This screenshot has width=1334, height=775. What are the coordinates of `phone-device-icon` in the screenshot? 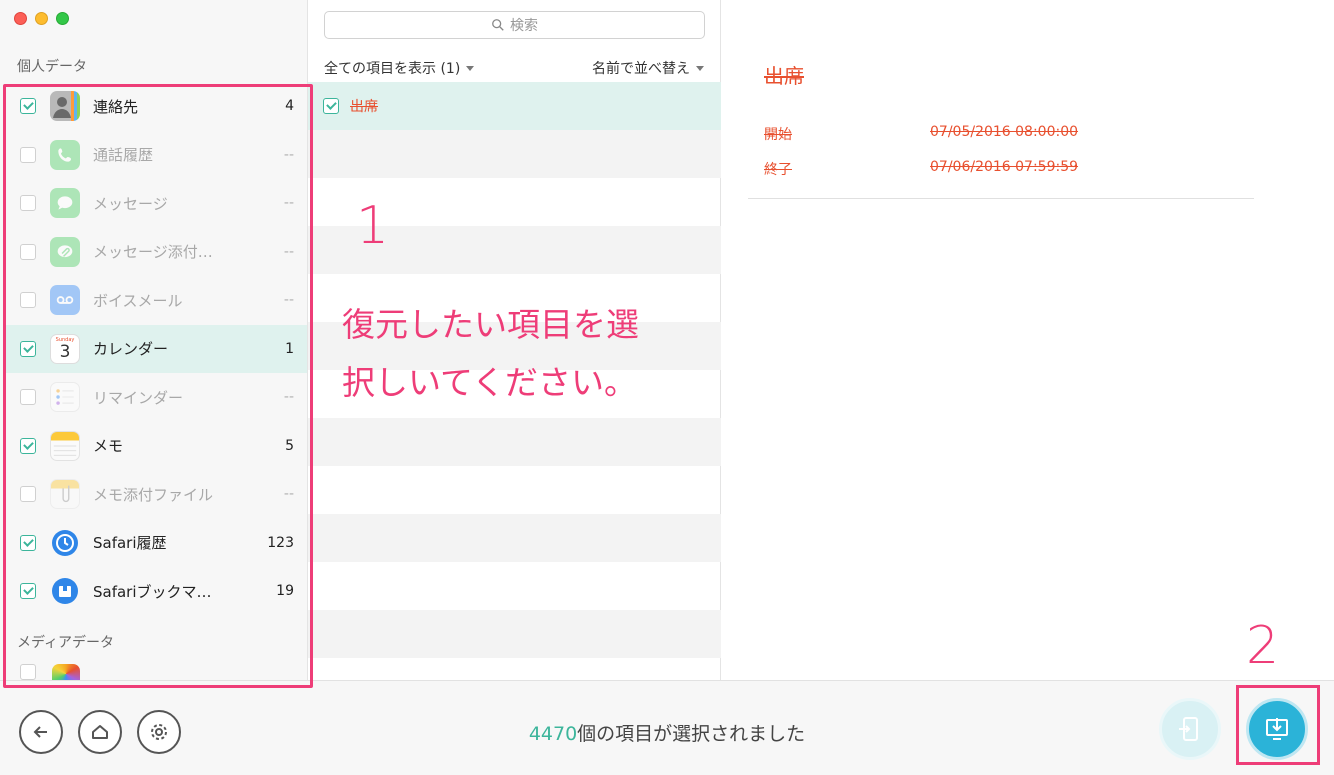 It's located at (1188, 729).